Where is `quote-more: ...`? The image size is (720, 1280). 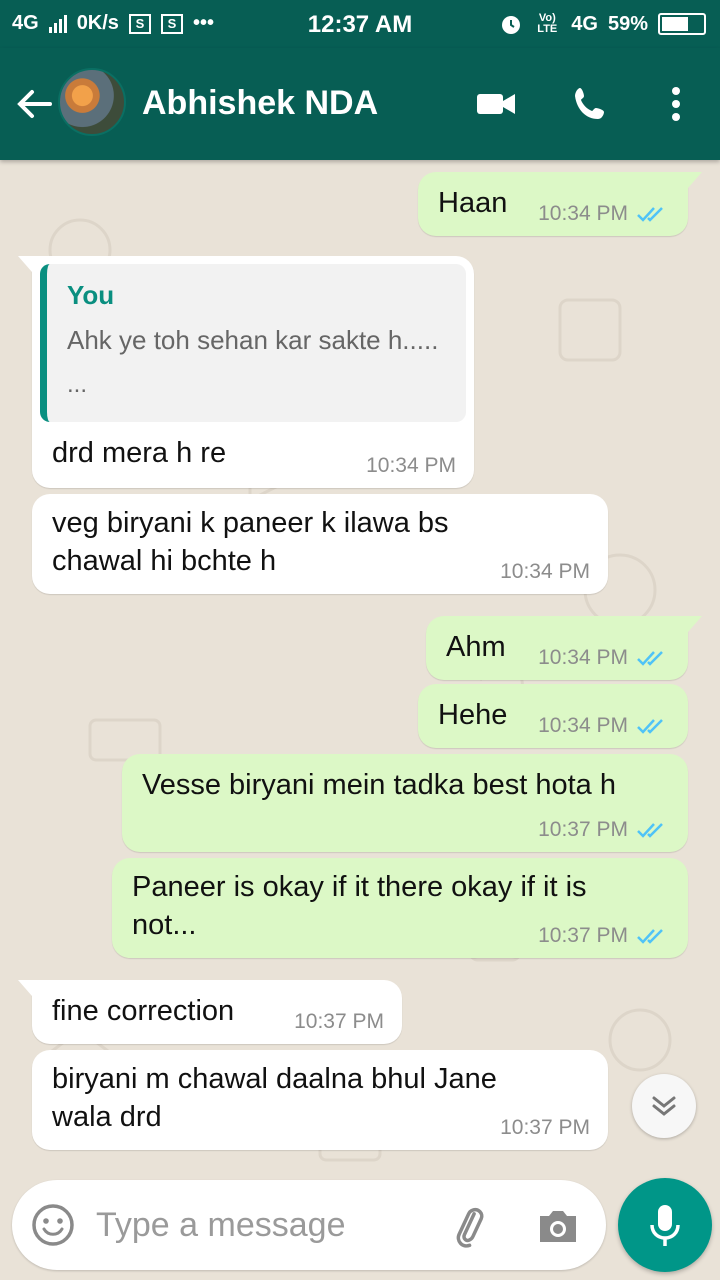 quote-more: ... is located at coordinates (77, 384).